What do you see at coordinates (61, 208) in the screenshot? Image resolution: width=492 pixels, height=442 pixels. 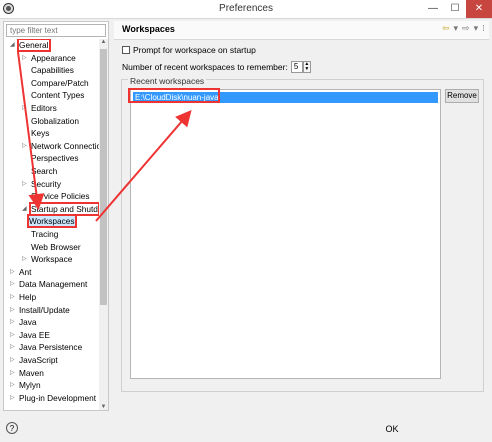 I see `tree-item: ◢ Startup and Shutd` at bounding box center [61, 208].